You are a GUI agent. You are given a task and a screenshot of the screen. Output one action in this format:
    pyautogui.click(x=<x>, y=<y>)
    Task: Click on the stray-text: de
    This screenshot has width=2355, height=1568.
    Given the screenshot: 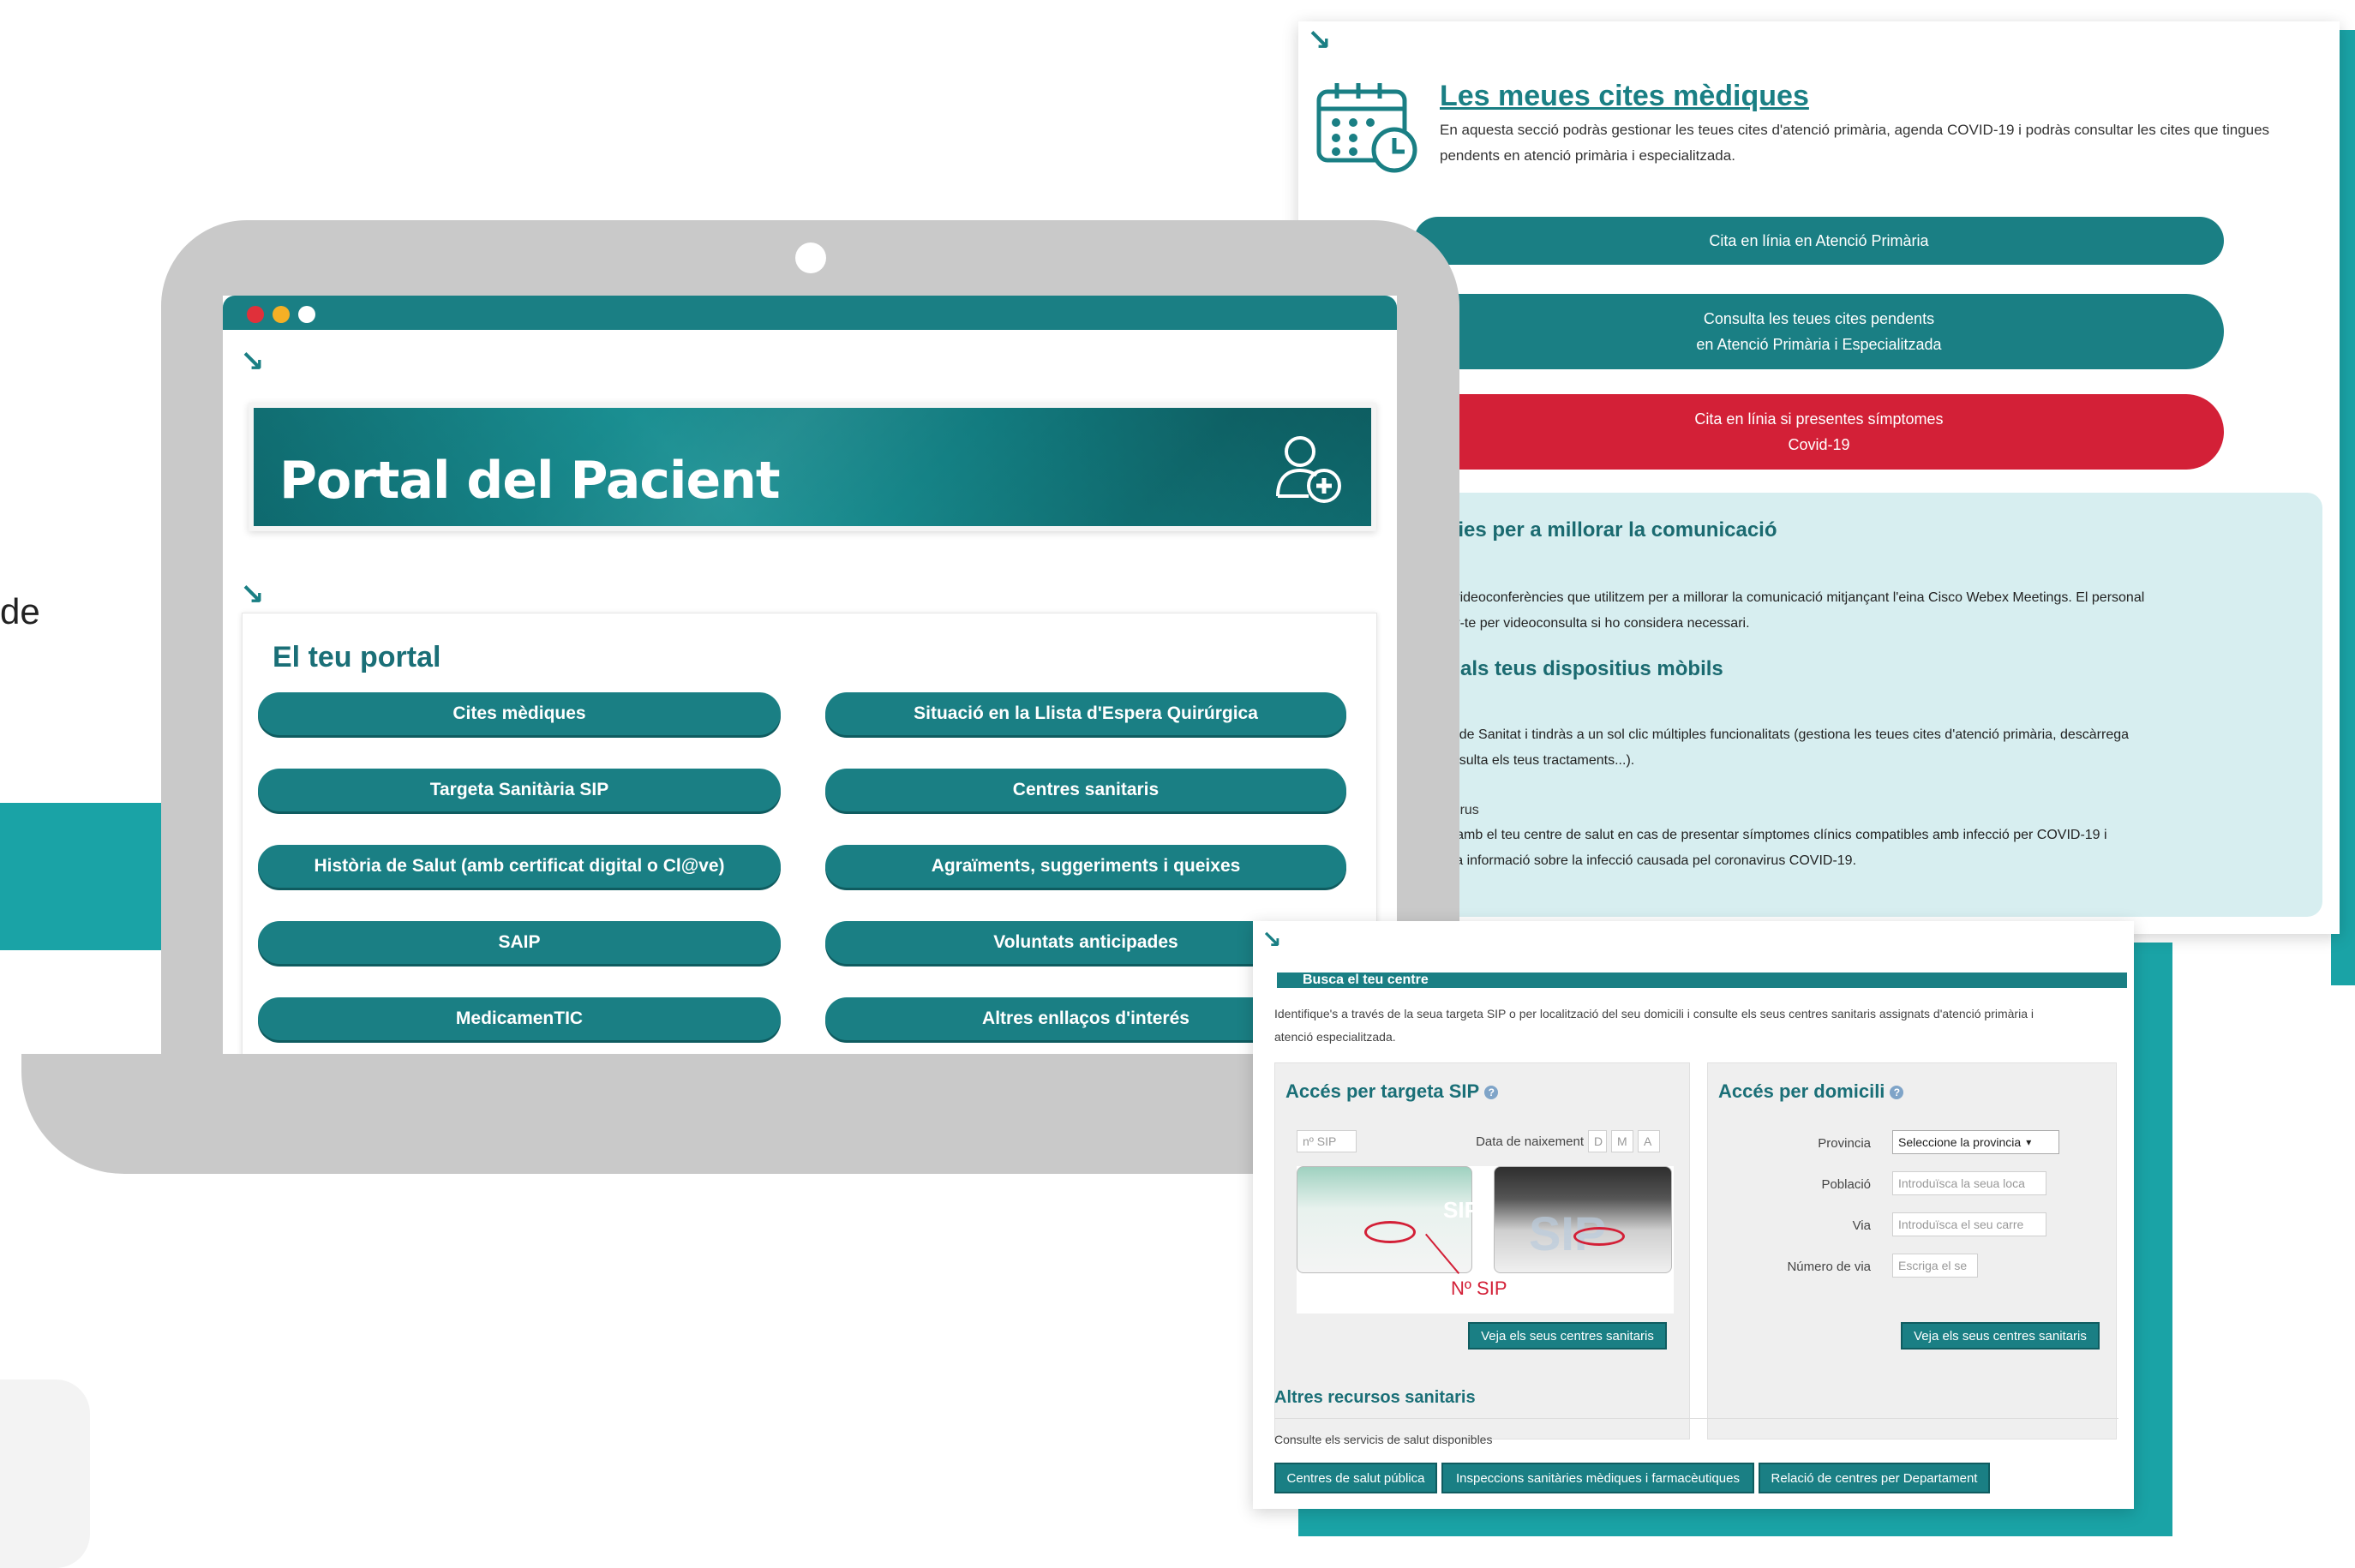 What is the action you would take?
    pyautogui.click(x=20, y=611)
    